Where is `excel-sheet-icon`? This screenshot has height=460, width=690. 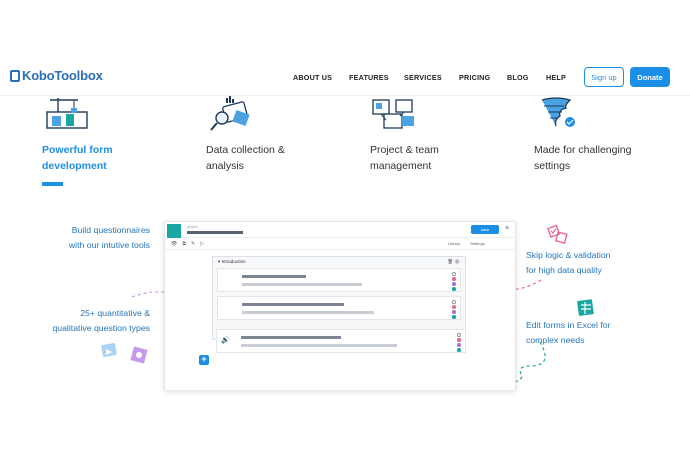 excel-sheet-icon is located at coordinates (585, 307).